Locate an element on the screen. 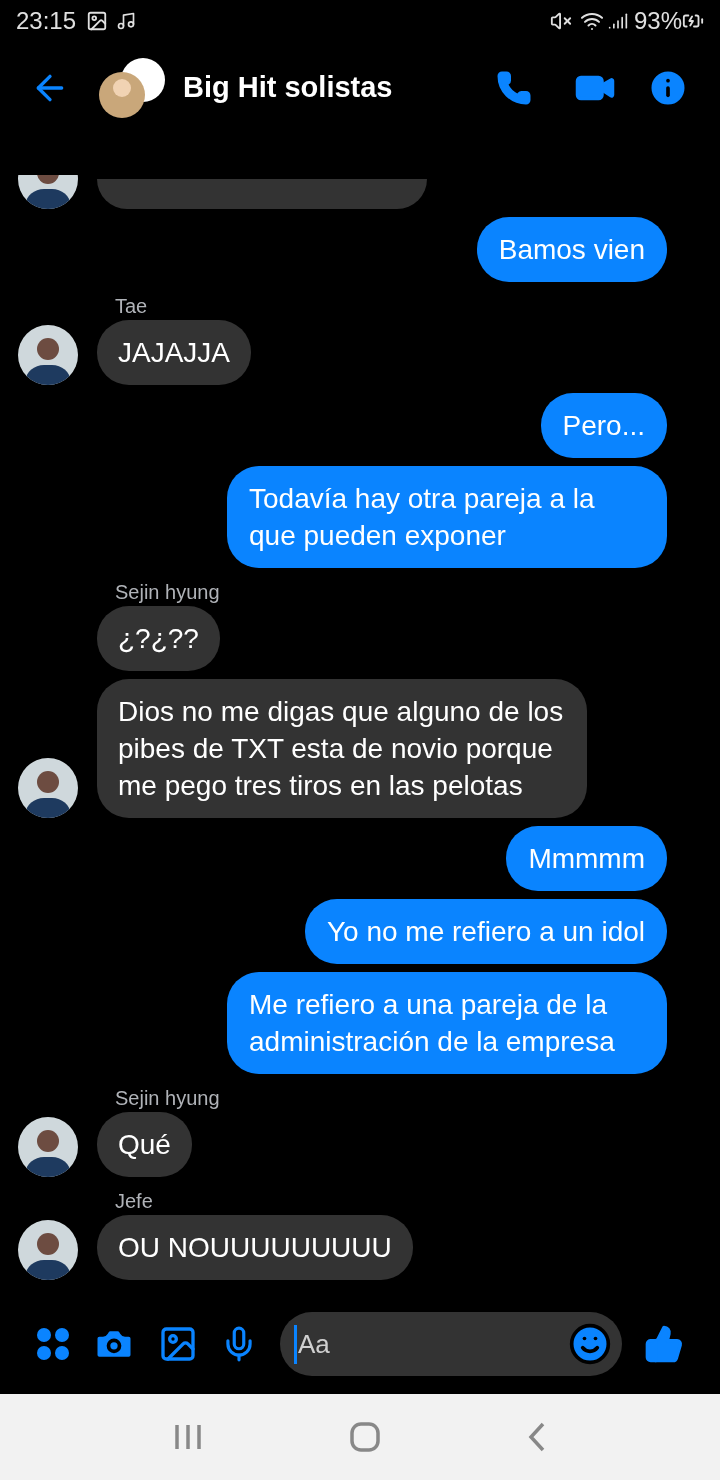  gallery-button is located at coordinates (178, 1344).